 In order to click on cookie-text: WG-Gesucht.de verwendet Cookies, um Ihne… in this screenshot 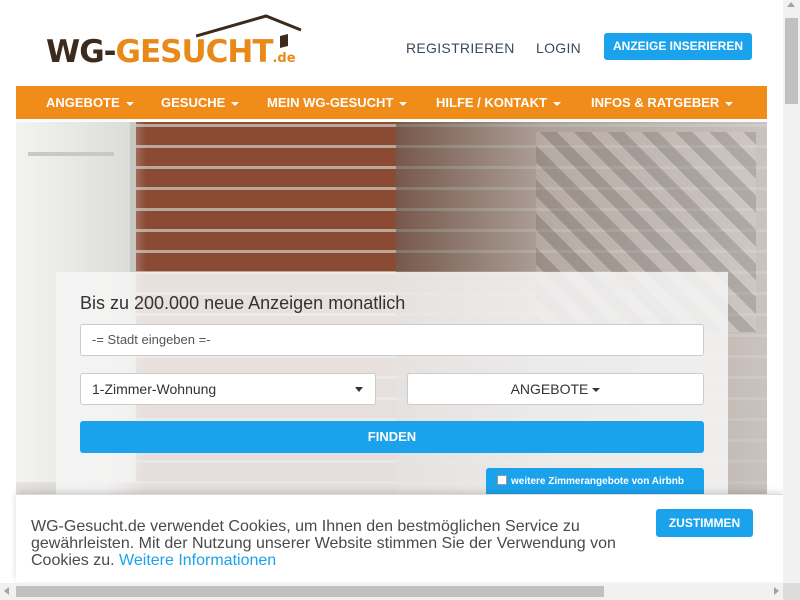, I will do `click(323, 543)`.